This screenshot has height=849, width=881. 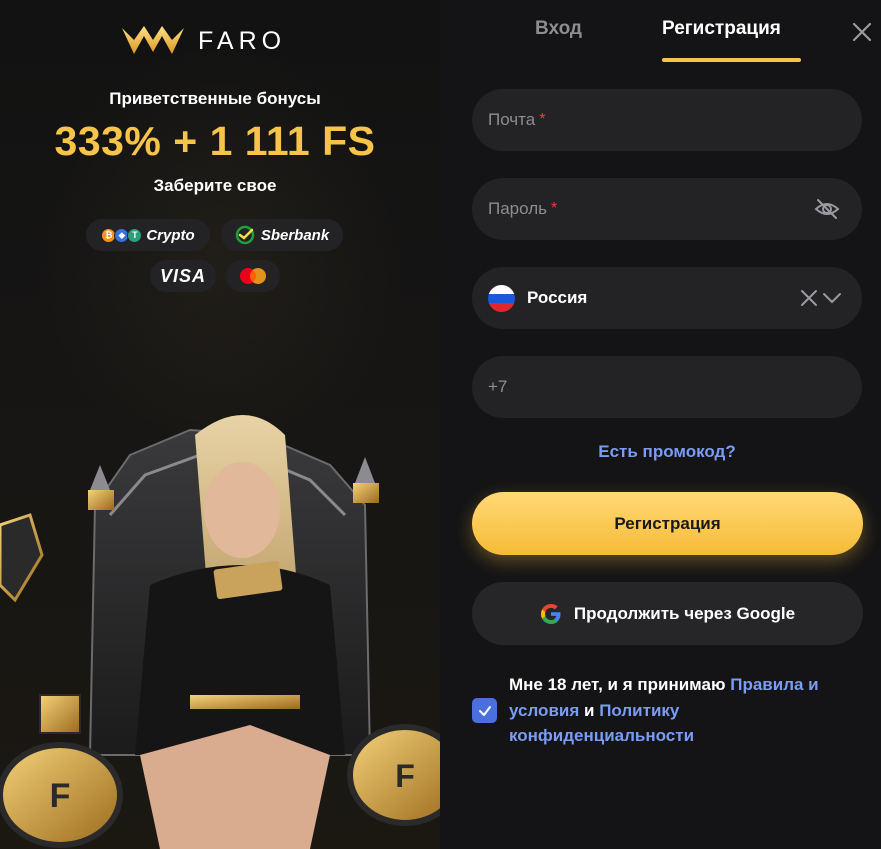 What do you see at coordinates (620, 684) in the screenshot?
I see `terms-text-part-1: Мне 18 лет, и я принимаю` at bounding box center [620, 684].